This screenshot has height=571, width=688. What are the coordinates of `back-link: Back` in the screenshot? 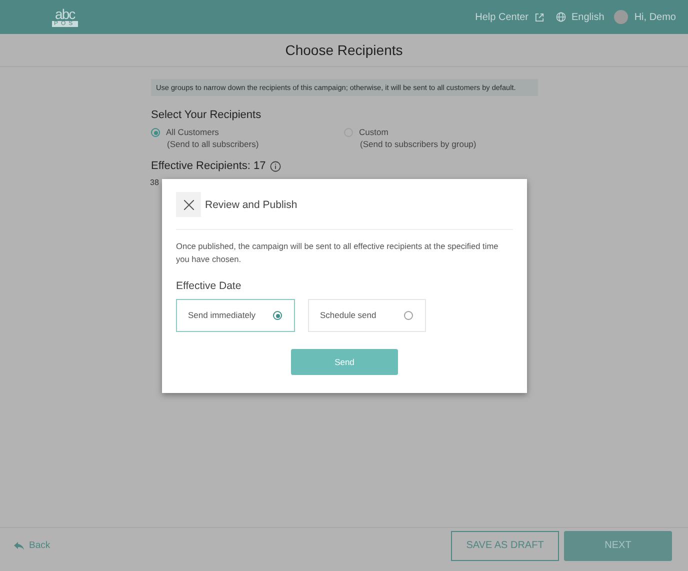 It's located at (32, 545).